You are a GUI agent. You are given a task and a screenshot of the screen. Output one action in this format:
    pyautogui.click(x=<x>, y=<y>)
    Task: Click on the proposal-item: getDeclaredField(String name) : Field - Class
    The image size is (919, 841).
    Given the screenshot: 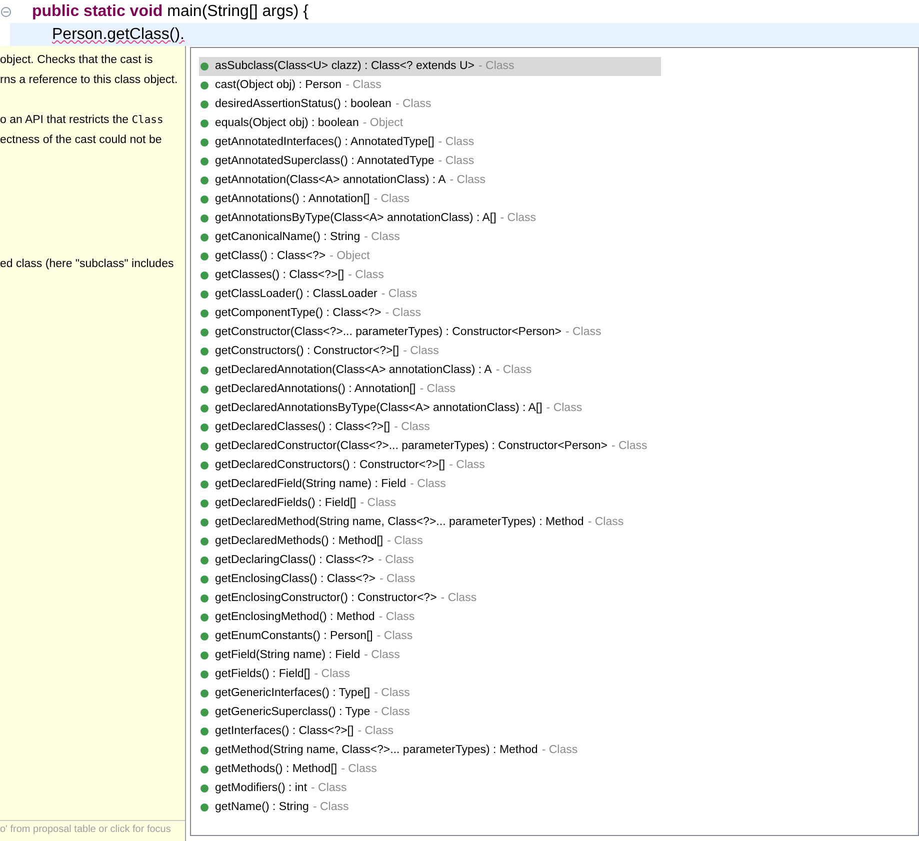 What is the action you would take?
    pyautogui.click(x=430, y=484)
    